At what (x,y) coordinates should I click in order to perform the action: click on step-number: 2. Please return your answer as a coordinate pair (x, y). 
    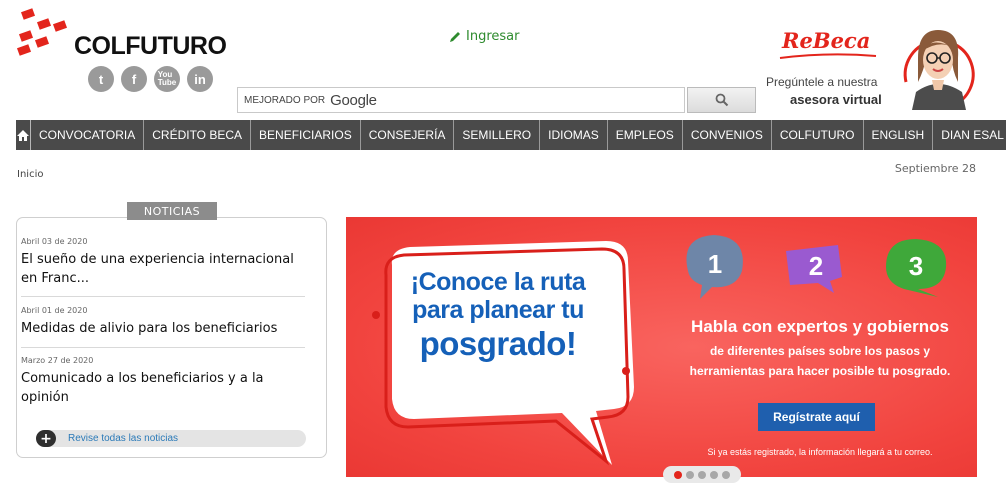
    Looking at the image, I should click on (816, 266).